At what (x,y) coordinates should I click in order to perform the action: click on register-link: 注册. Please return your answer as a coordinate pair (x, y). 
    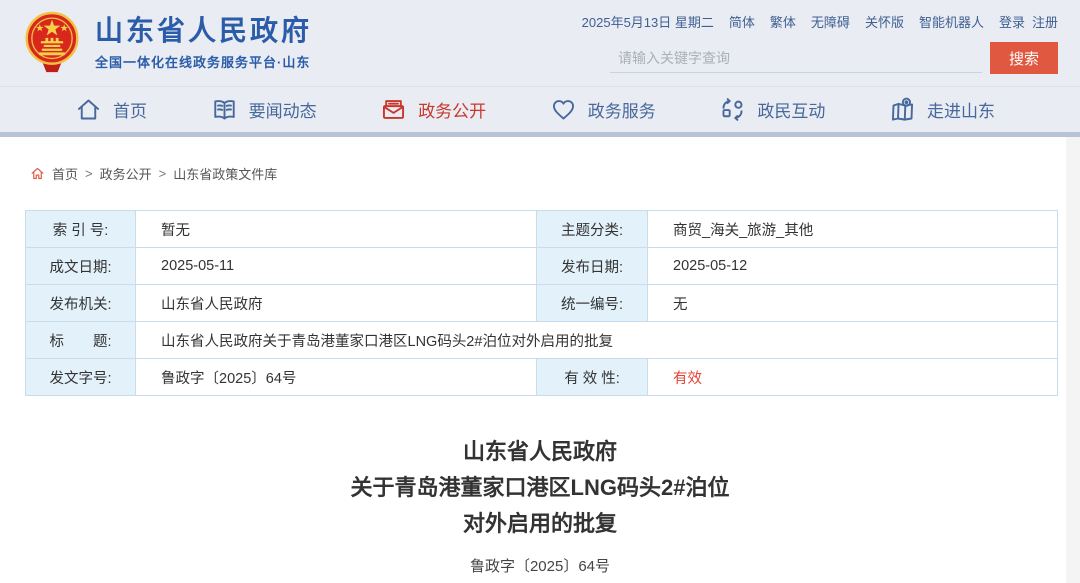
    Looking at the image, I should click on (1045, 21).